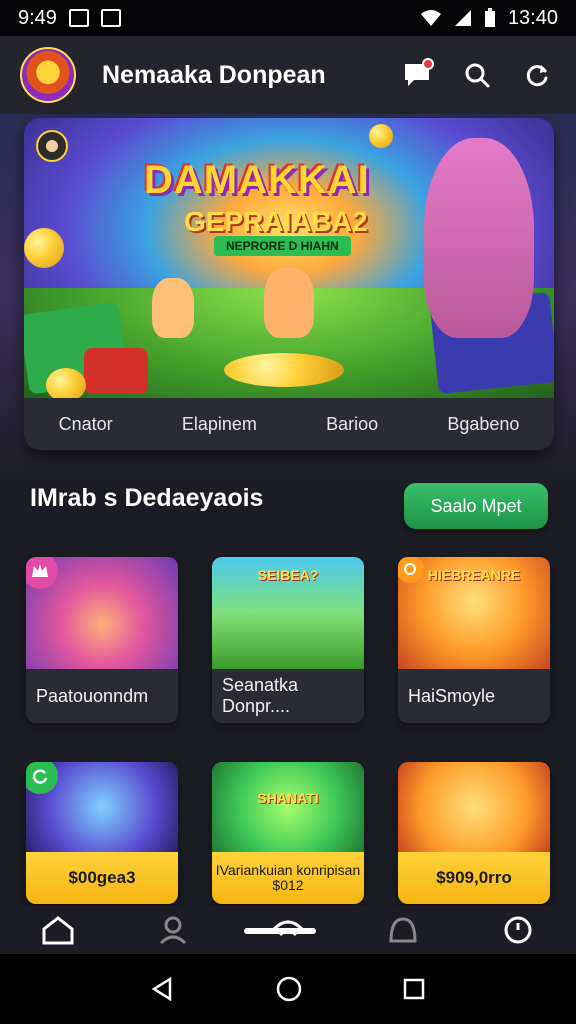  Describe the element at coordinates (489, 17) in the screenshot. I see `battery-icon` at that location.